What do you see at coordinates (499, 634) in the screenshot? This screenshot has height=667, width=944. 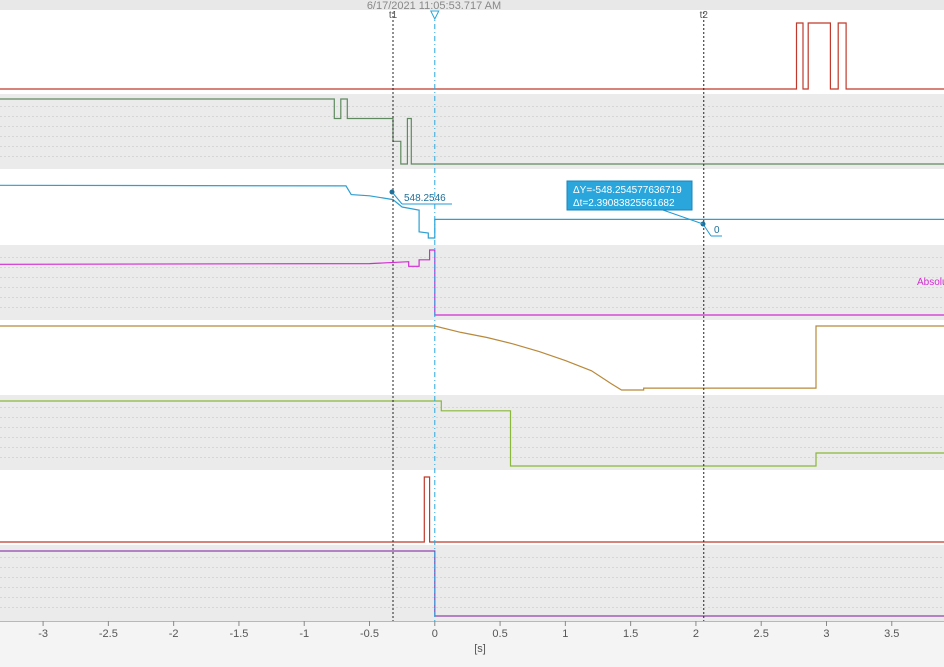 I see `x-tick-label: 0.5` at bounding box center [499, 634].